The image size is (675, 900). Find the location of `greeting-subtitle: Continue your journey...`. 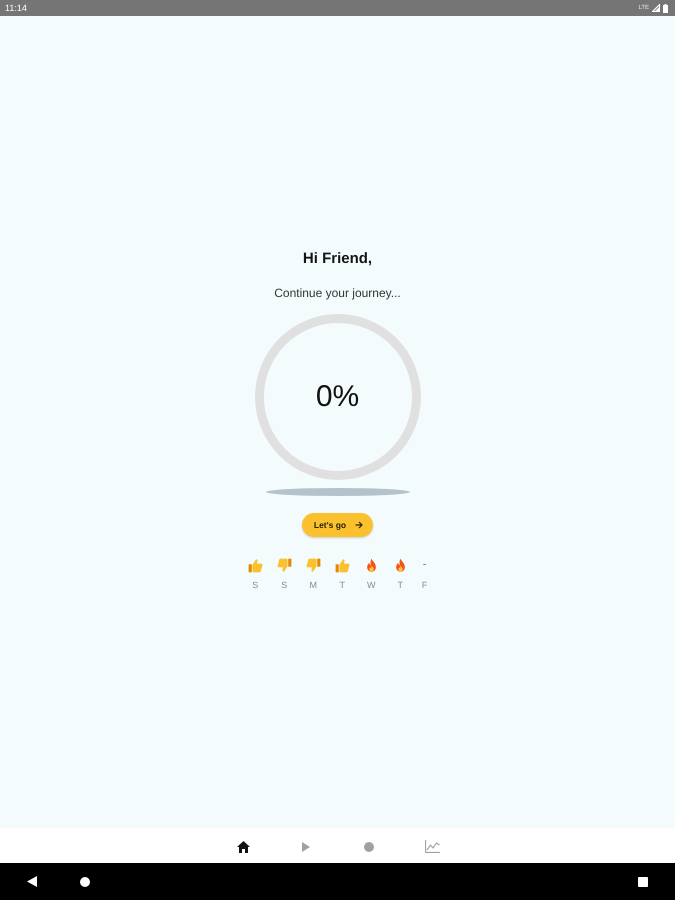

greeting-subtitle: Continue your journey... is located at coordinates (337, 293).